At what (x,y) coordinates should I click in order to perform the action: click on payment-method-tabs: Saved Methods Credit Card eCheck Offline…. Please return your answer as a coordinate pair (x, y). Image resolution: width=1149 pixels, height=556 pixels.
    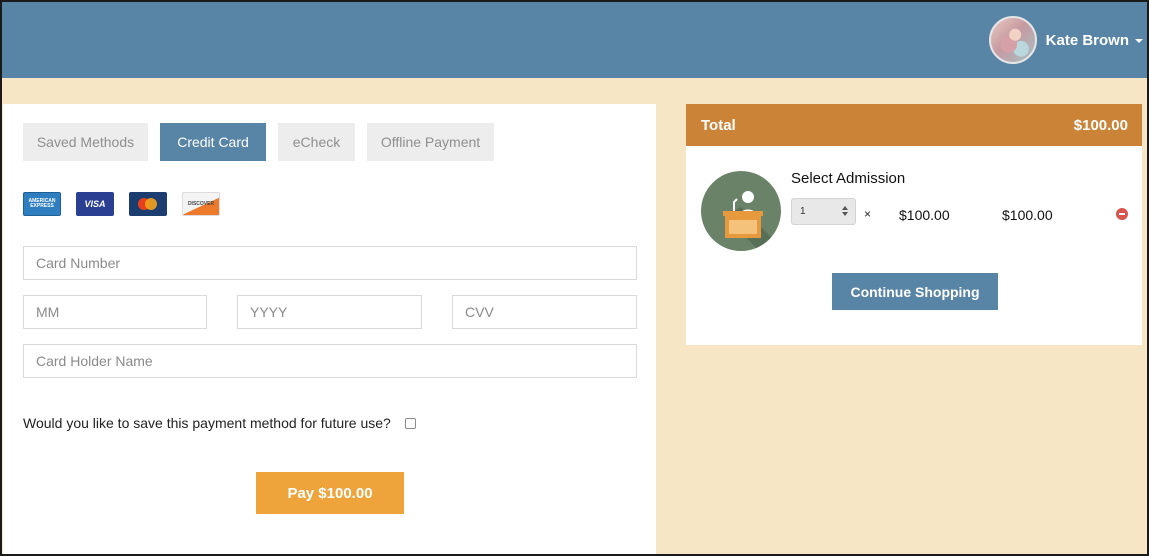
    Looking at the image, I should click on (264, 142).